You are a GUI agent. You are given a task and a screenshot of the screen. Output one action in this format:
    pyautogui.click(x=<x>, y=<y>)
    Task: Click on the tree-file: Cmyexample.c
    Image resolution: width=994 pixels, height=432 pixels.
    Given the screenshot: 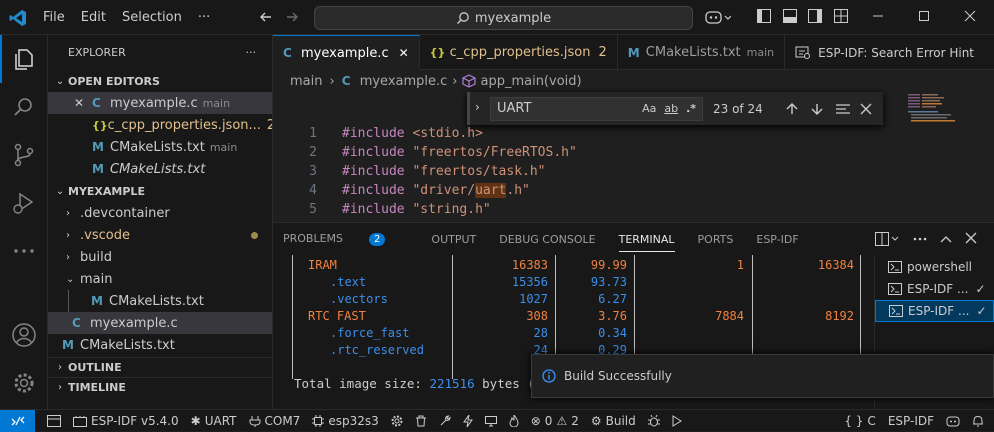 What is the action you would take?
    pyautogui.click(x=160, y=323)
    